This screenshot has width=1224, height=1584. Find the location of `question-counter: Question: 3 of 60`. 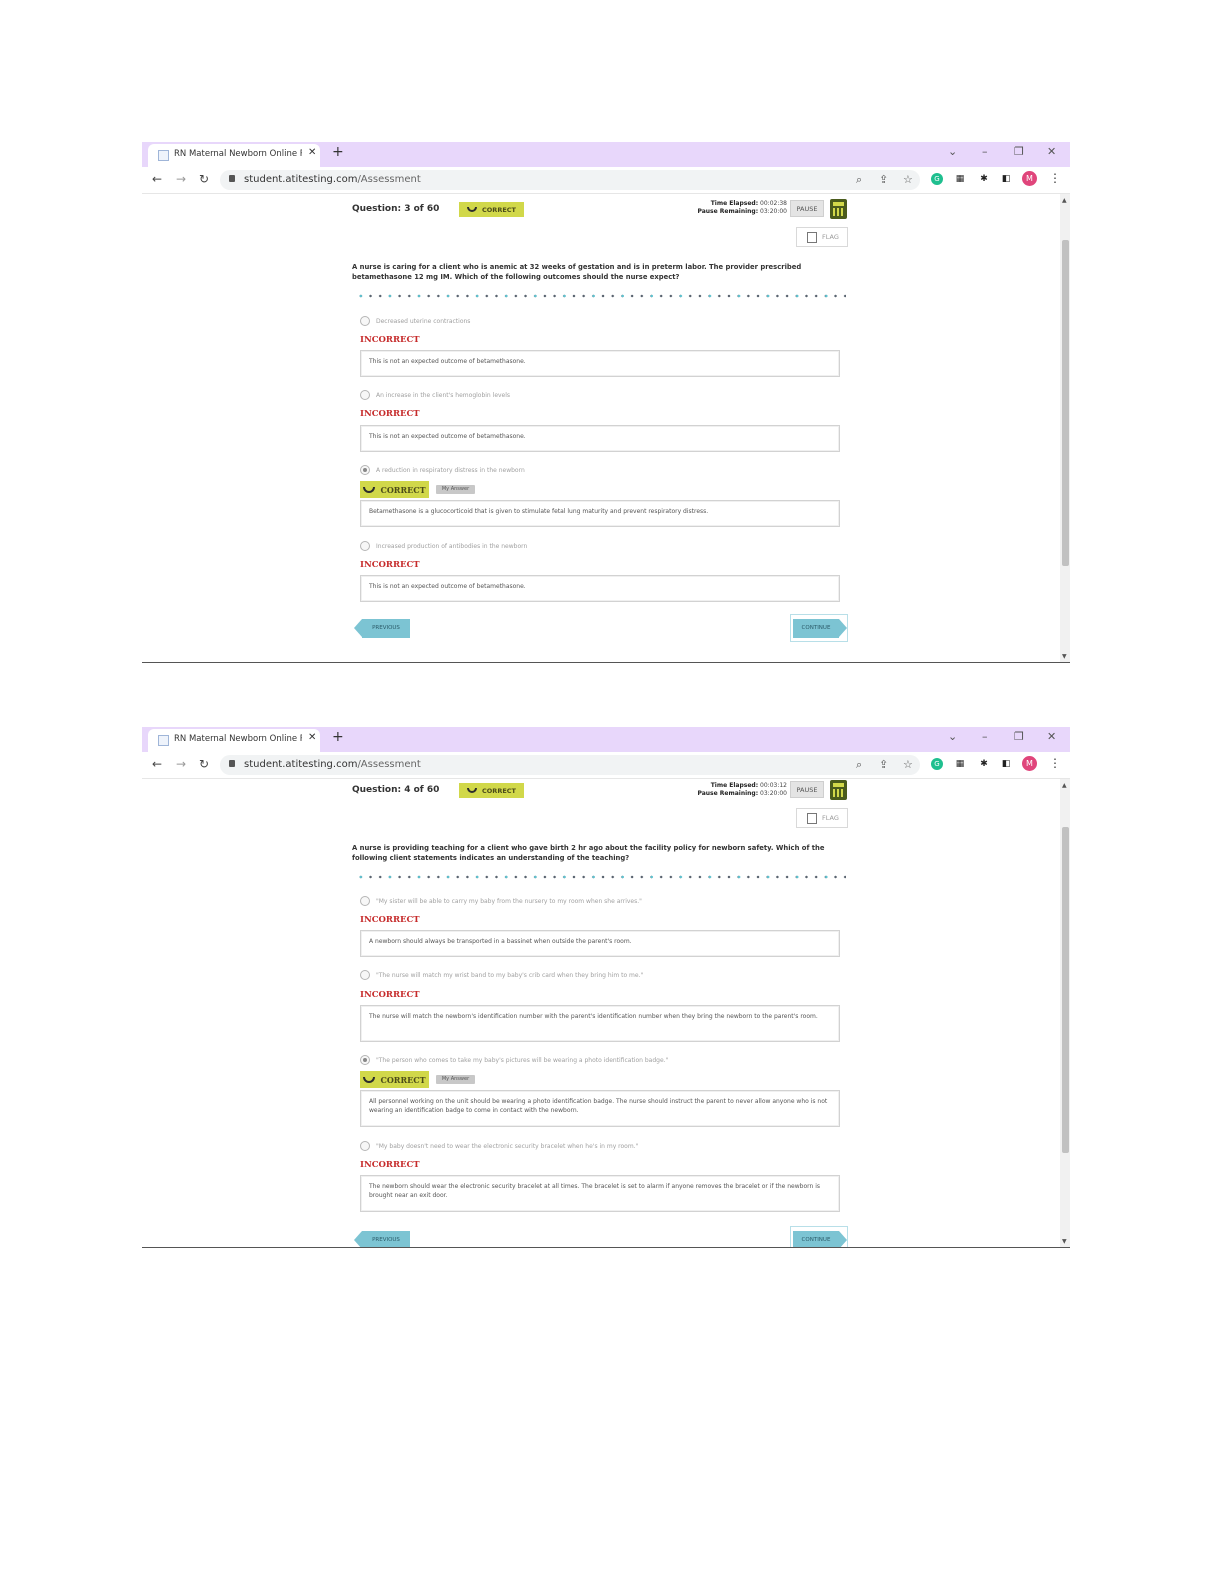

question-counter: Question: 3 of 60 is located at coordinates (396, 209).